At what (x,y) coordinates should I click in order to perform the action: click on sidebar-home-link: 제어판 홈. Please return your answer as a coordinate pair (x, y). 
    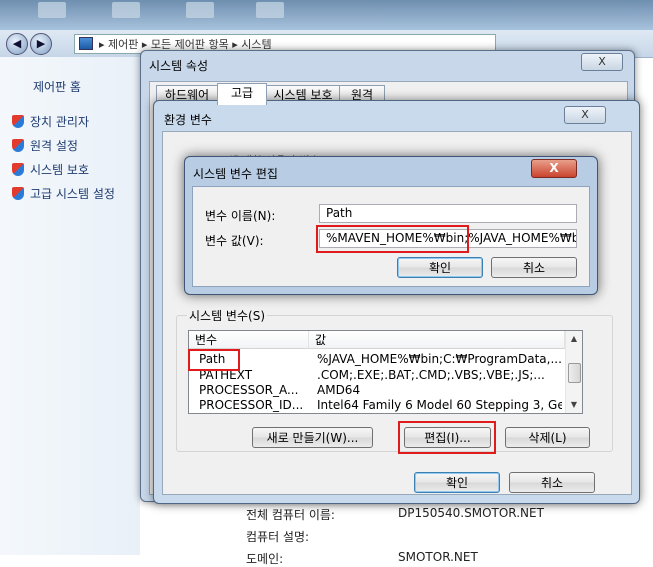
    Looking at the image, I should click on (57, 86).